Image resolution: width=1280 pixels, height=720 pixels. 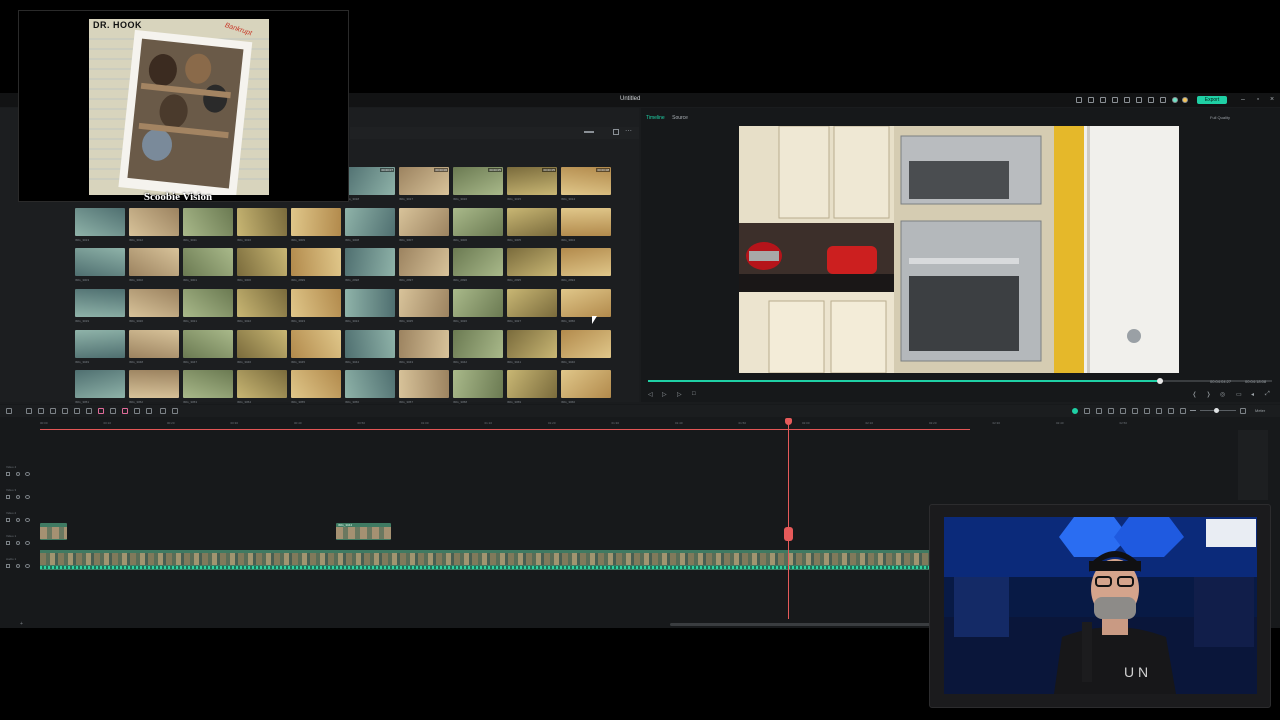 I want to click on play-icon: ▷, so click(x=679, y=394).